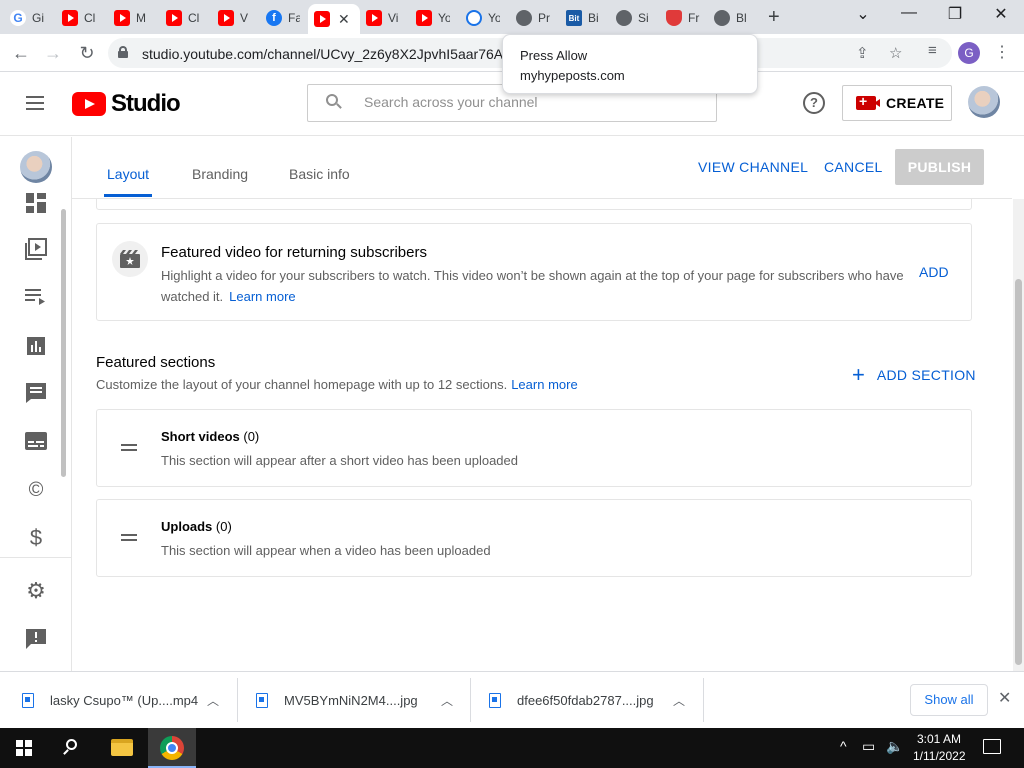 This screenshot has height=768, width=1024. What do you see at coordinates (914, 375) in the screenshot?
I see `add-section-button: + ADD SECTION` at bounding box center [914, 375].